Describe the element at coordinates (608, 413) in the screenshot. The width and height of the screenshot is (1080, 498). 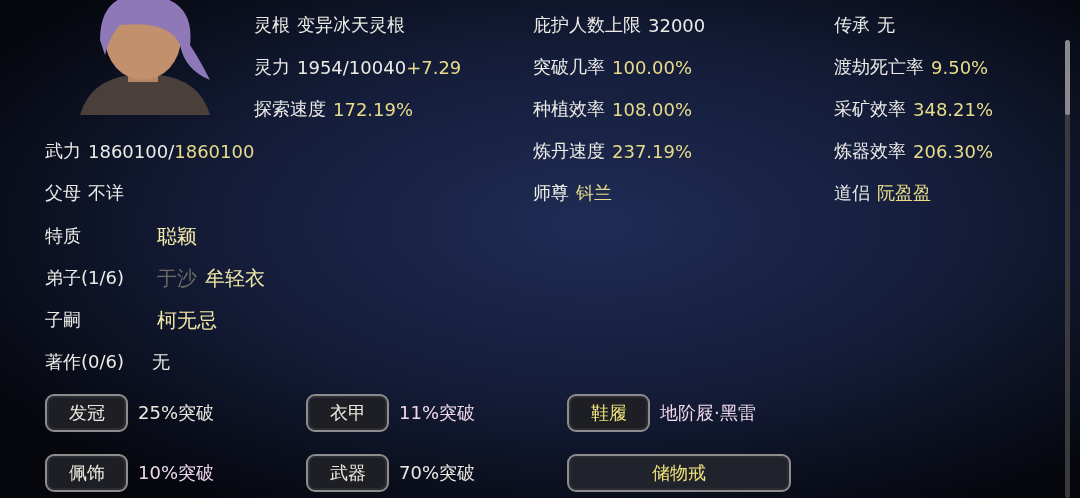
I see `equipment-button: 鞋履` at that location.